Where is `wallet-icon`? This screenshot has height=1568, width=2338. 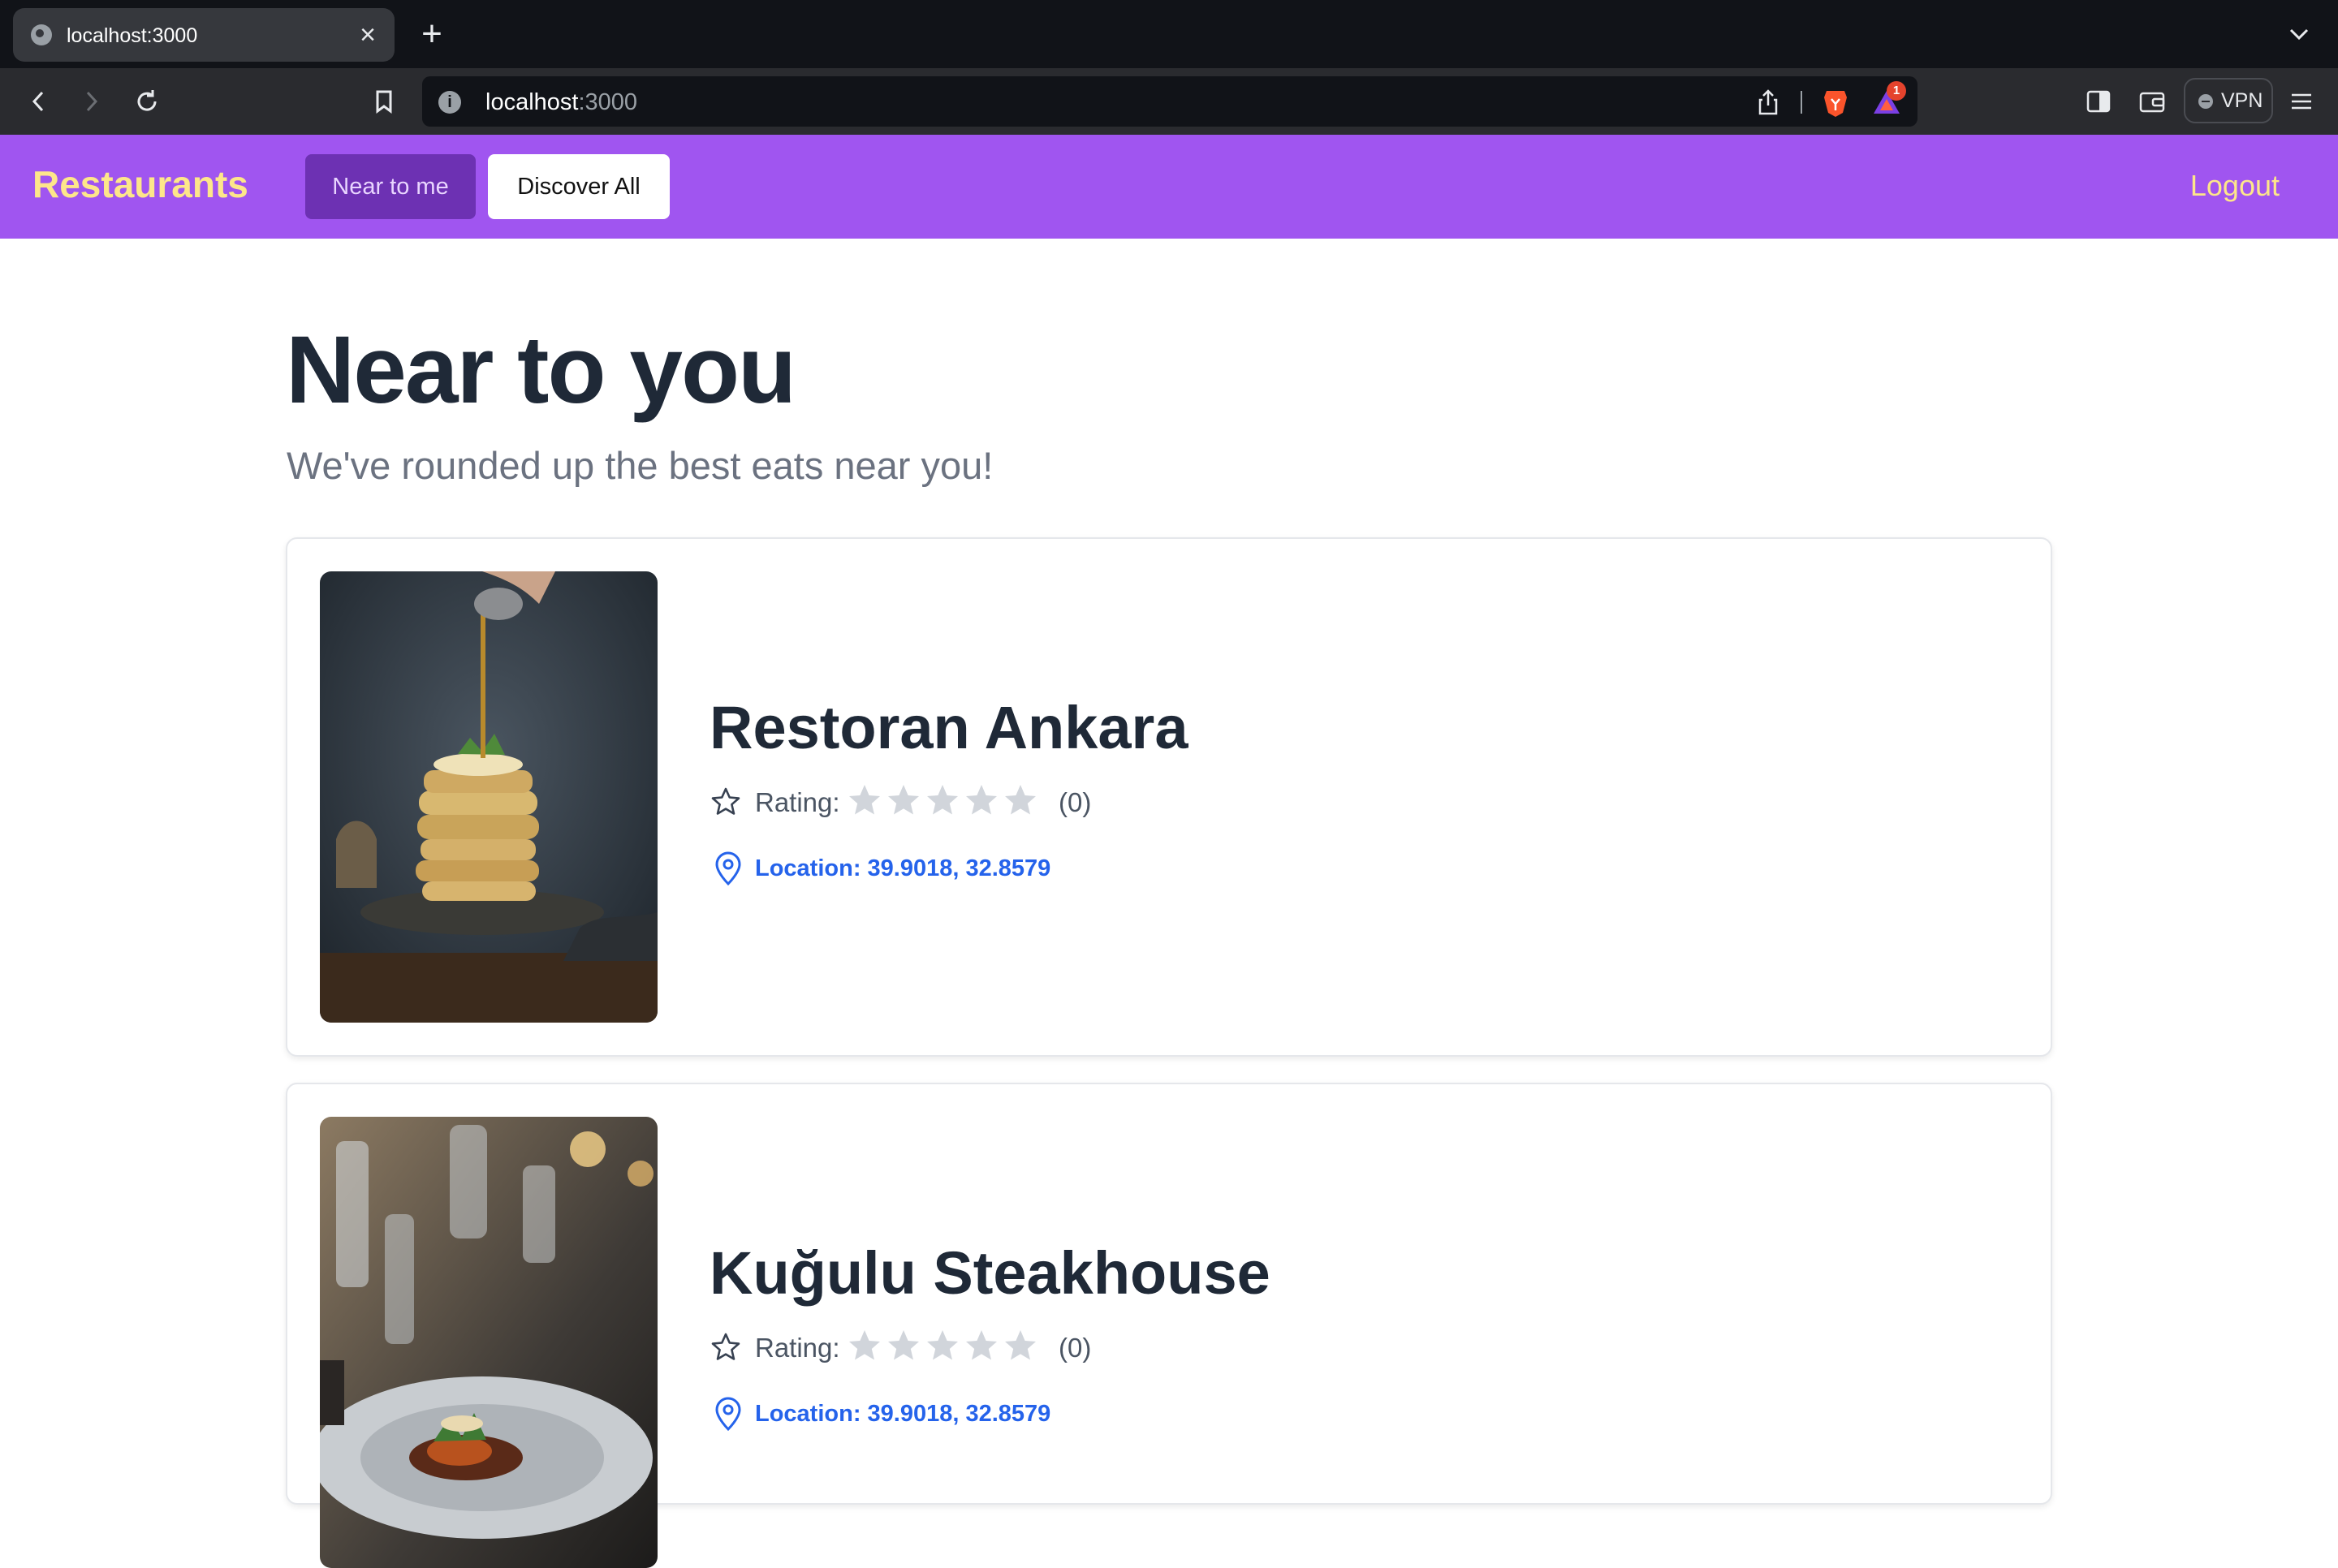
wallet-icon is located at coordinates (2152, 101).